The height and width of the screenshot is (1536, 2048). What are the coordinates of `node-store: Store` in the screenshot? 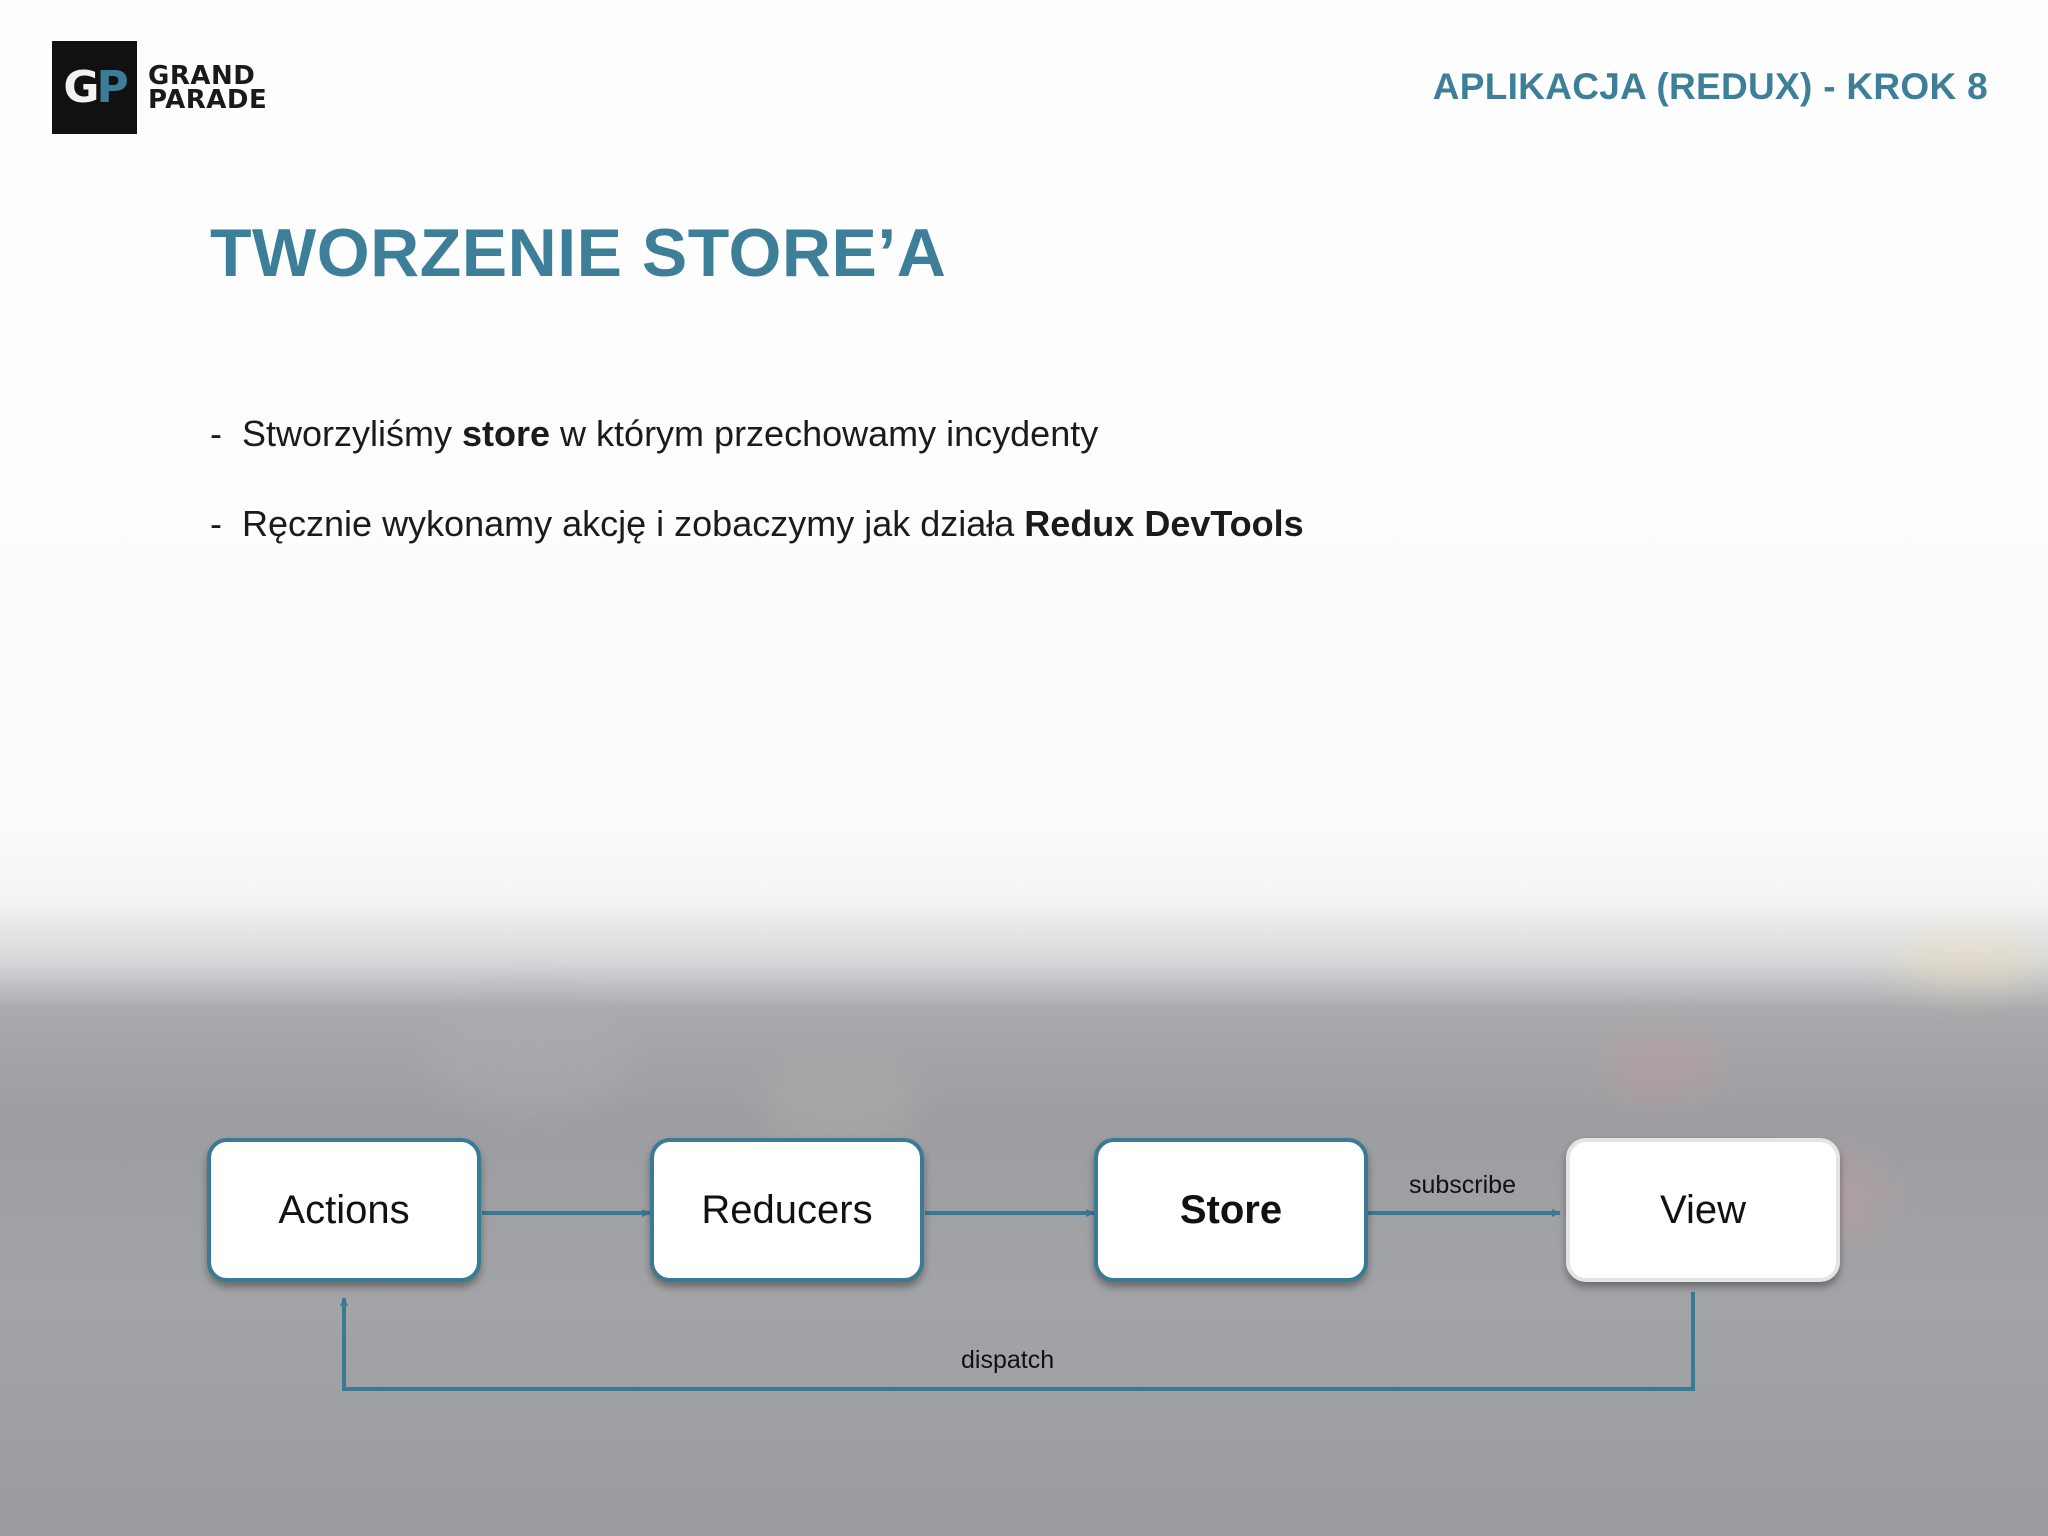 It's located at (1231, 1210).